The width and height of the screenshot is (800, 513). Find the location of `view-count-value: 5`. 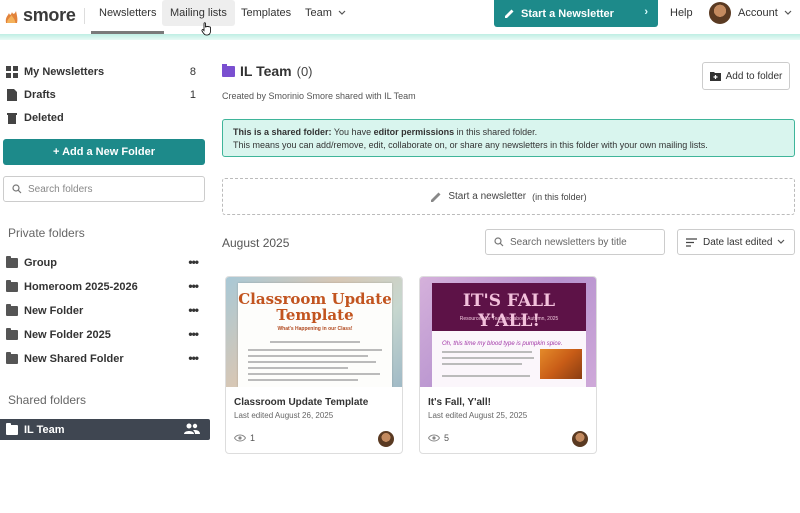

view-count-value: 5 is located at coordinates (447, 438).